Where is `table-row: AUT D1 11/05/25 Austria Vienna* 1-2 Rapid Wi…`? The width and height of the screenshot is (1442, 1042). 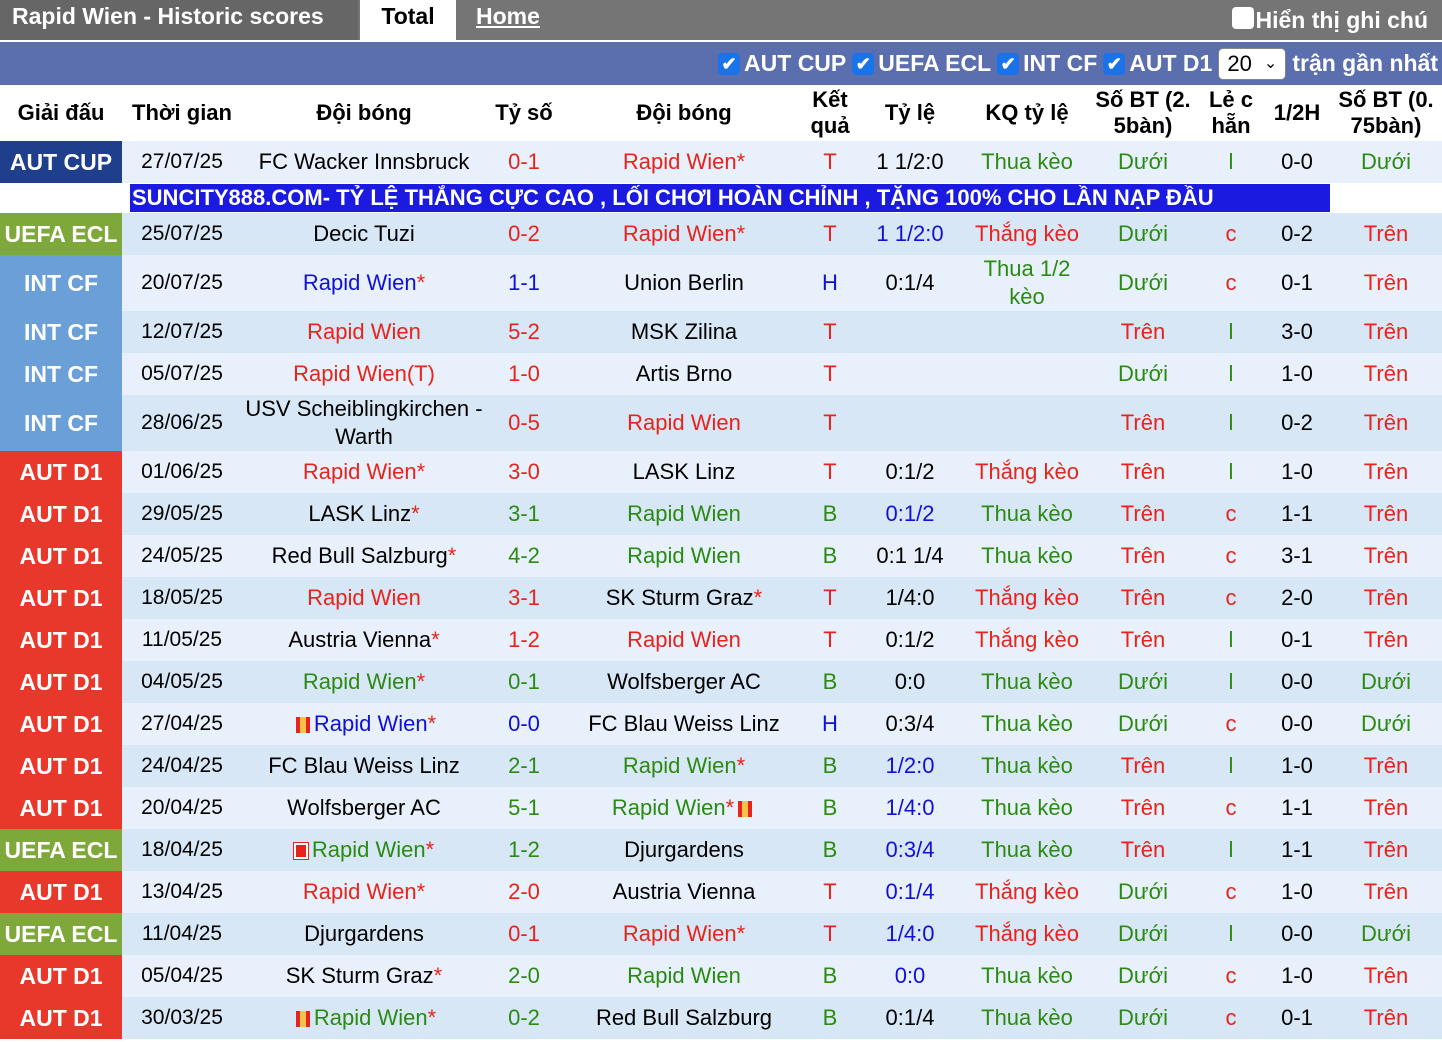
table-row: AUT D1 11/05/25 Austria Vienna* 1-2 Rapid Wi… is located at coordinates (721, 640).